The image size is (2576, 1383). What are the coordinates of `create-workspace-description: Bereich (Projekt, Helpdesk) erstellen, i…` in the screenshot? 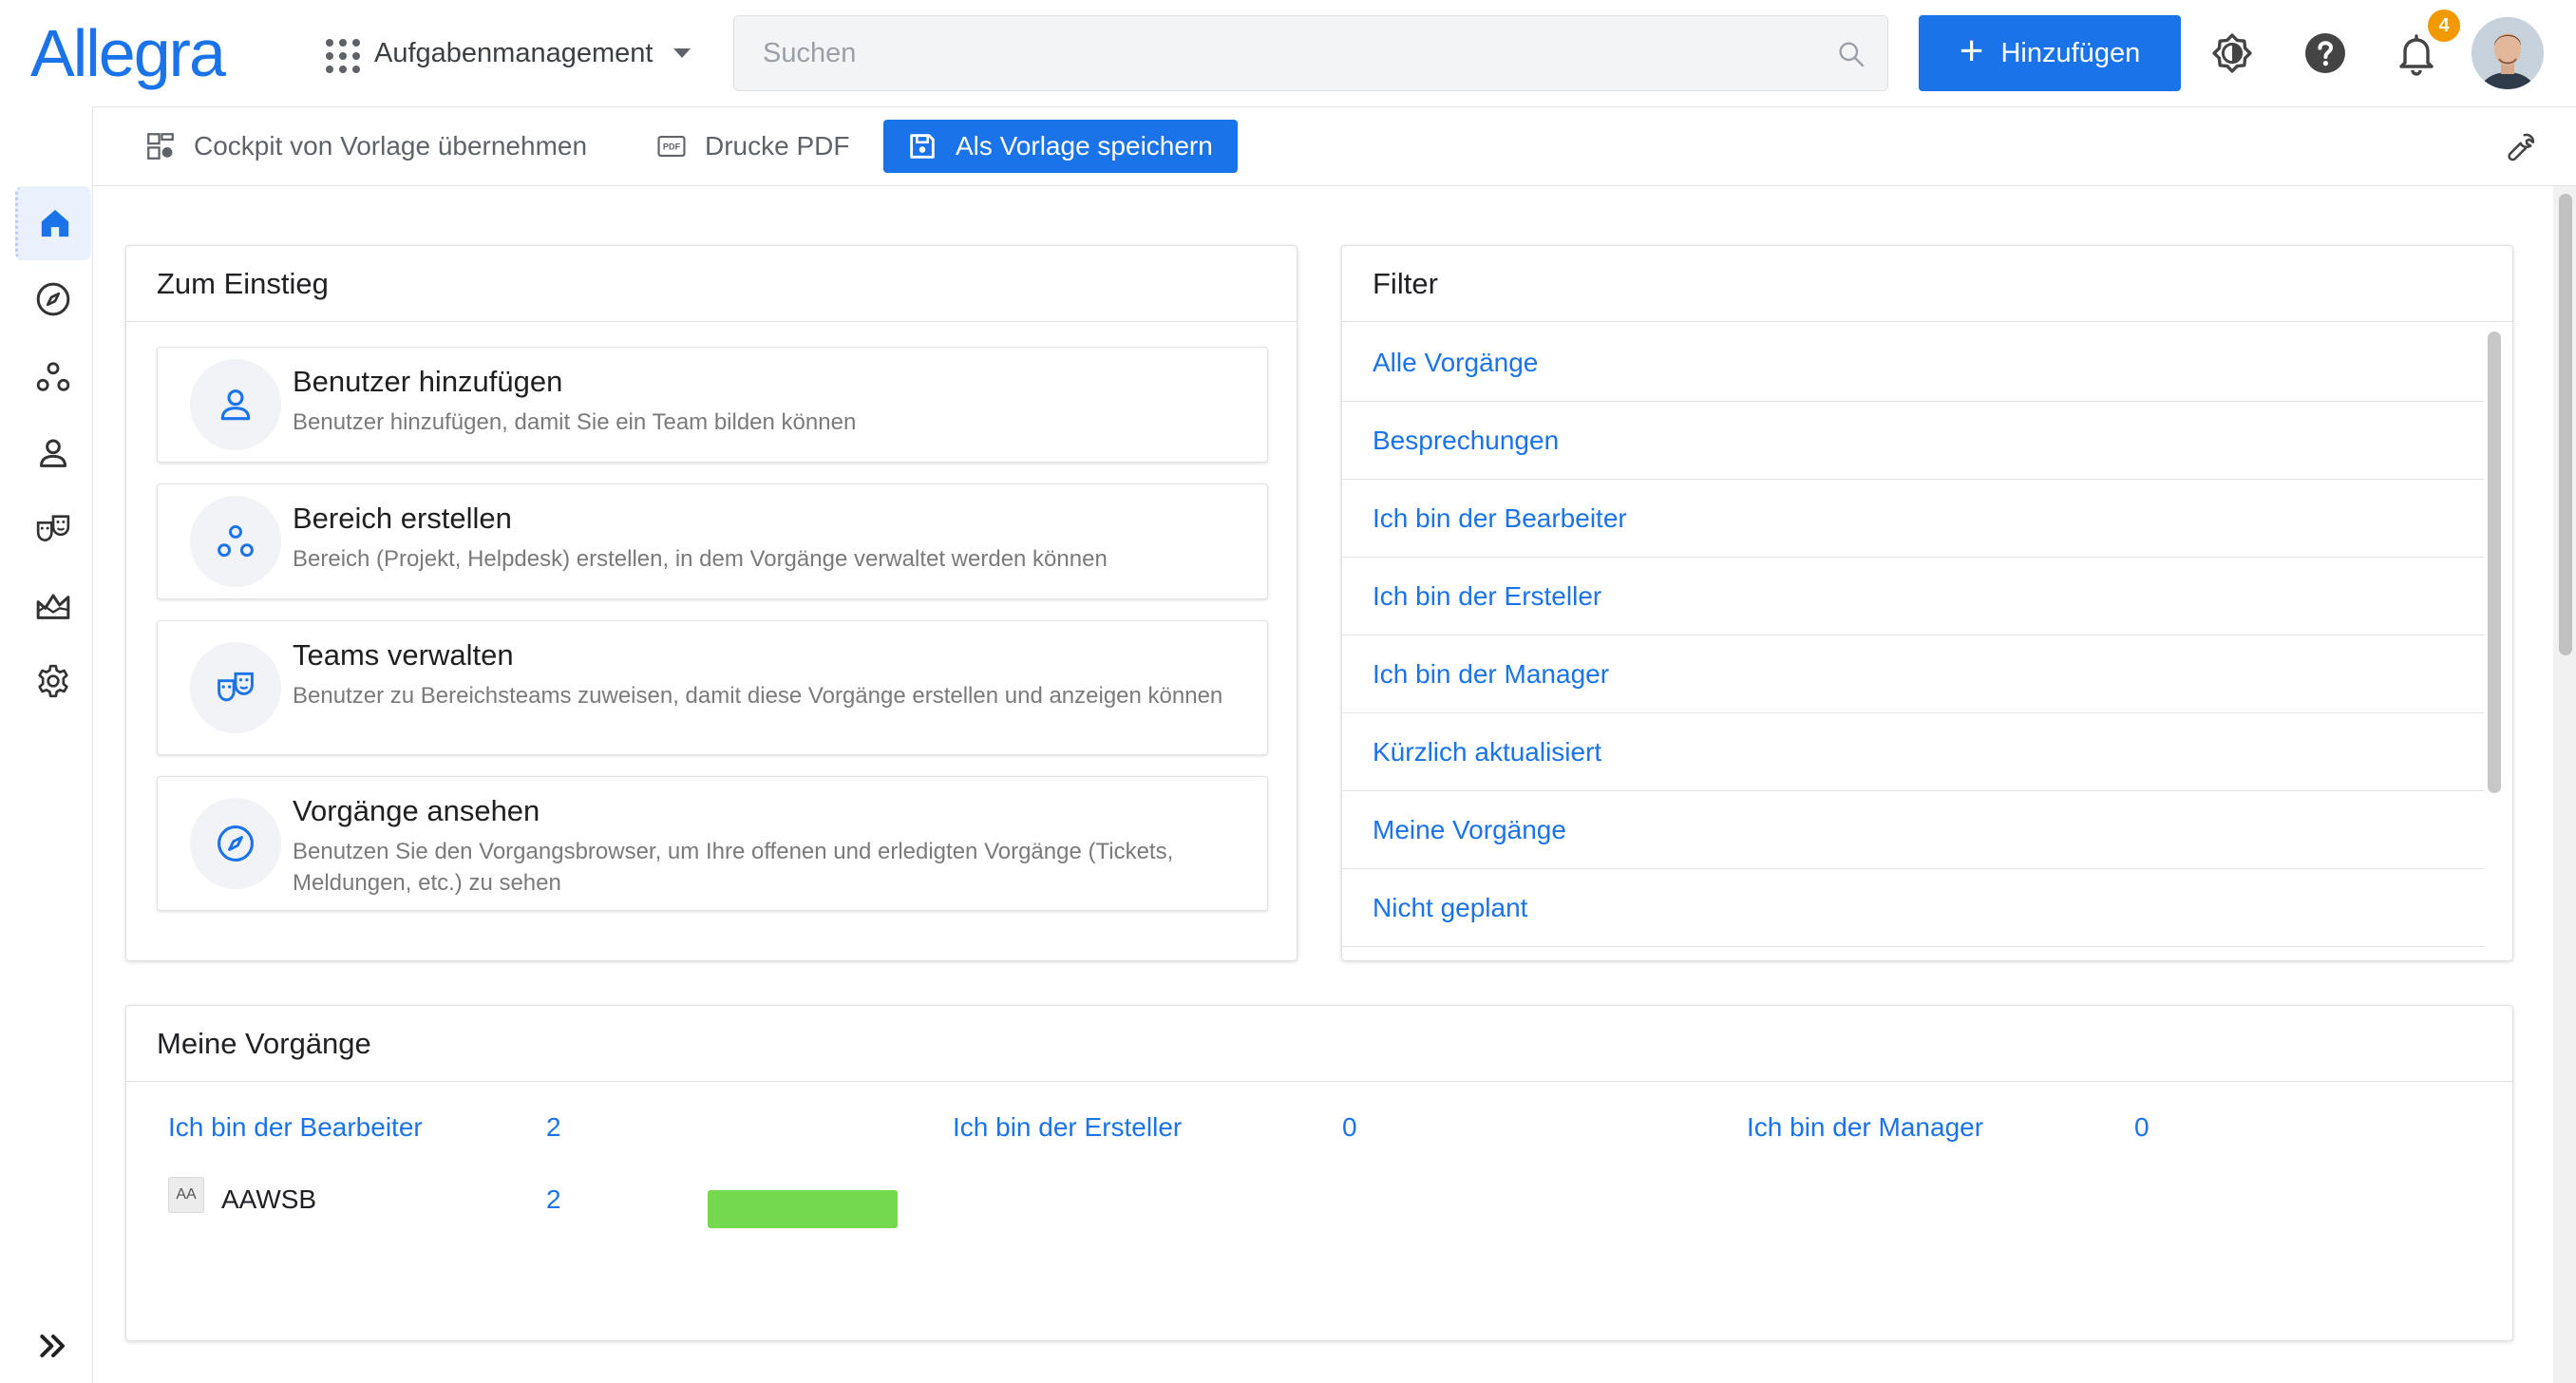 It's located at (700, 559).